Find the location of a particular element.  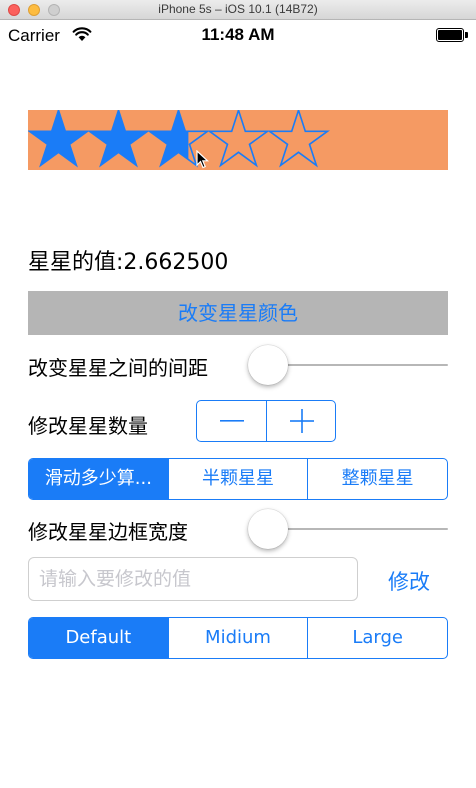

status-bar: Carrier 11:48 AM is located at coordinates (238, 36).